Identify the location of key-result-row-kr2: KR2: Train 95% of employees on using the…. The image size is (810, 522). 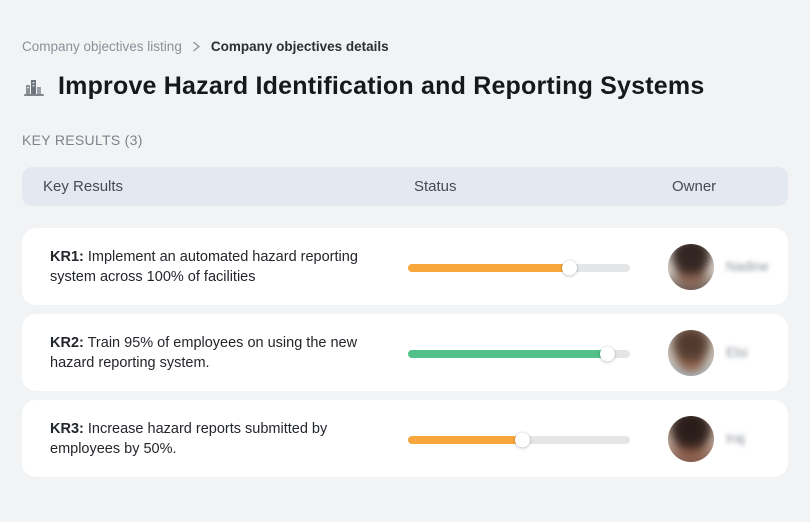
(405, 352).